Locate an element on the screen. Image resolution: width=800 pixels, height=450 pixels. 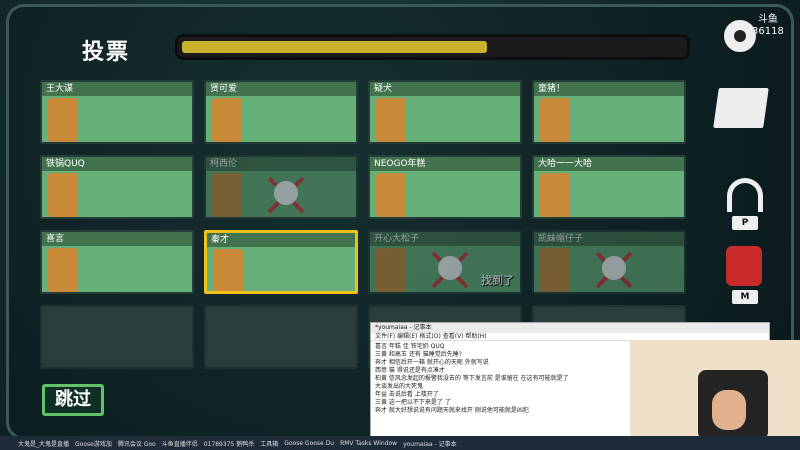
player-card: 喜言 is located at coordinates (117, 262).